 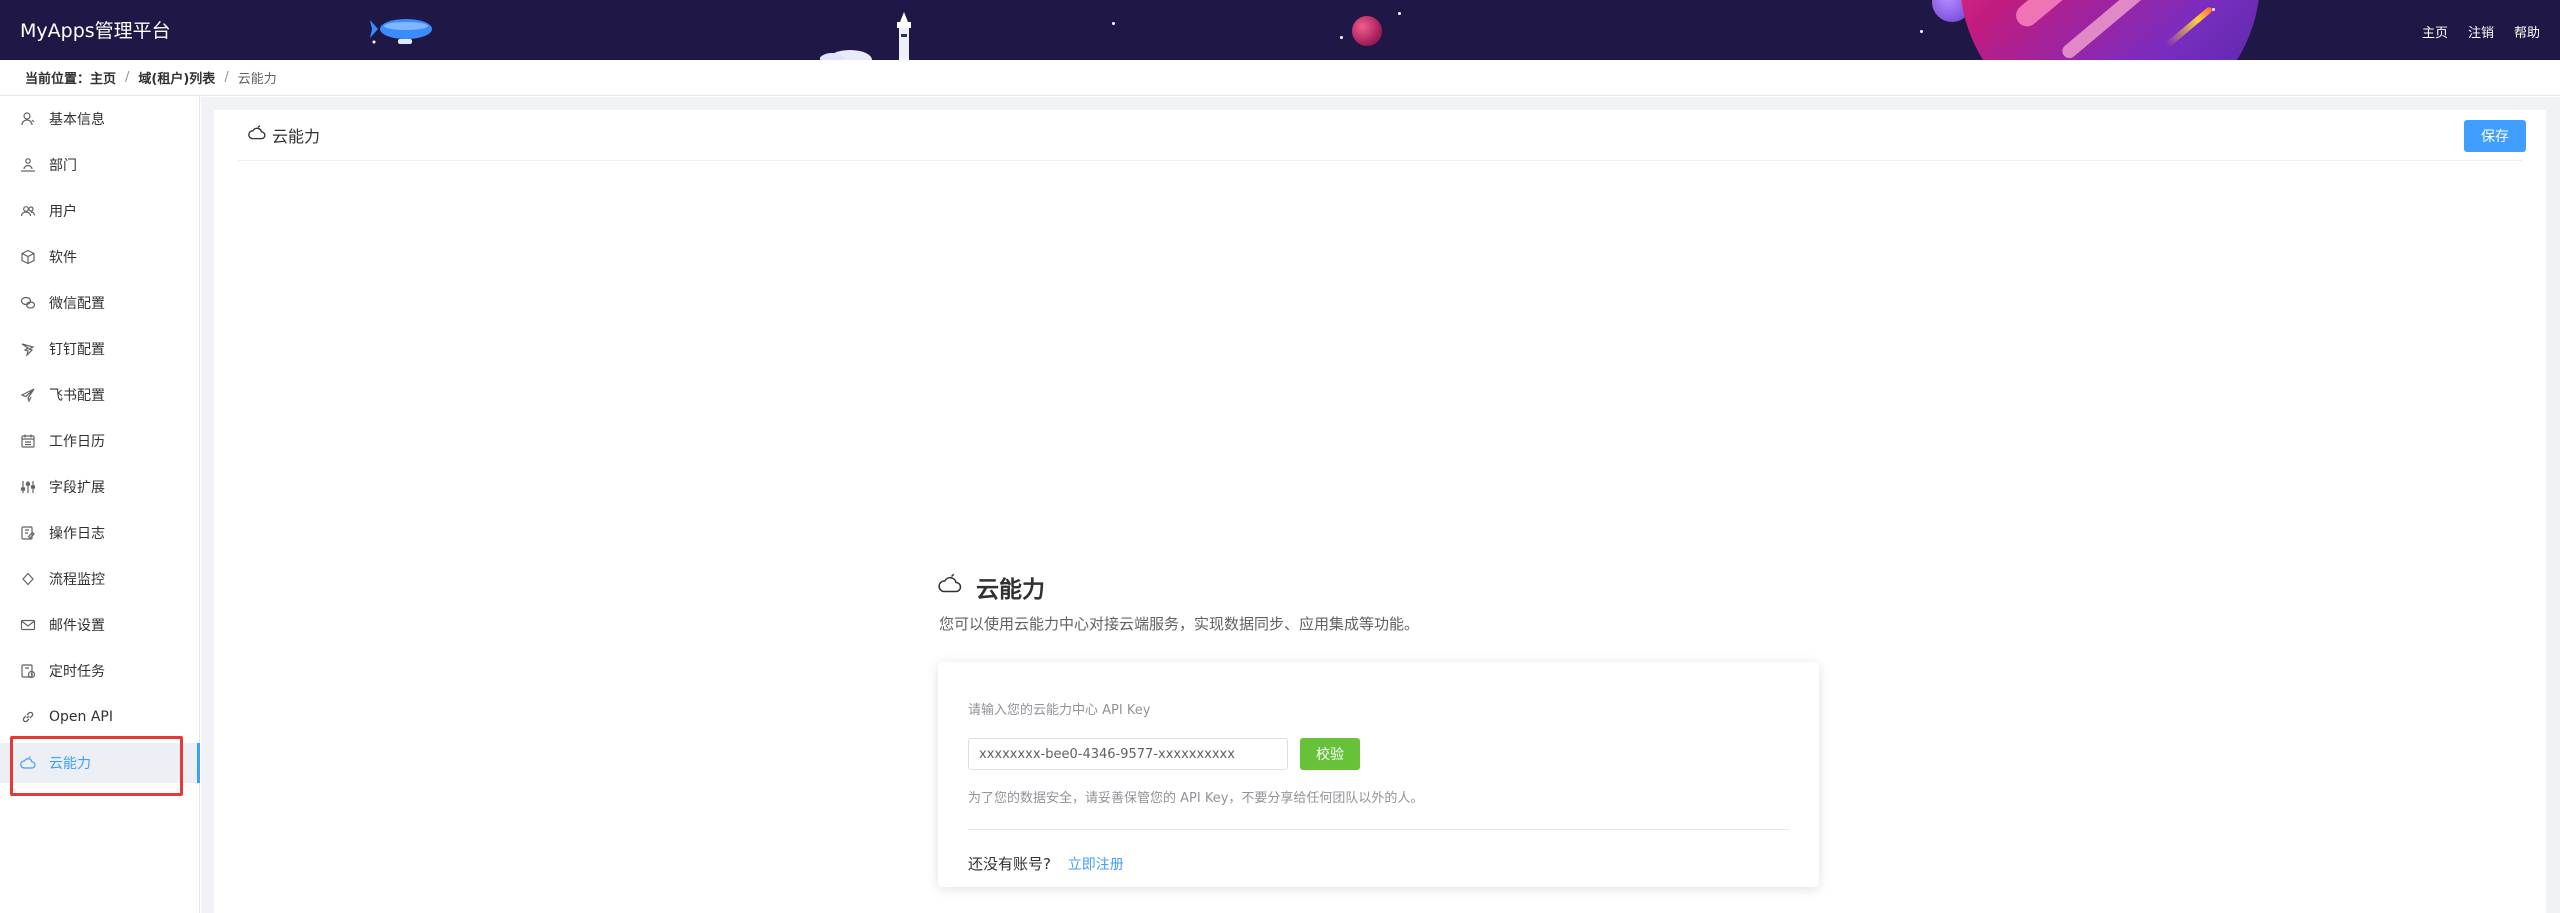 What do you see at coordinates (77, 120) in the screenshot?
I see `sidebar-item-label: 基本信息` at bounding box center [77, 120].